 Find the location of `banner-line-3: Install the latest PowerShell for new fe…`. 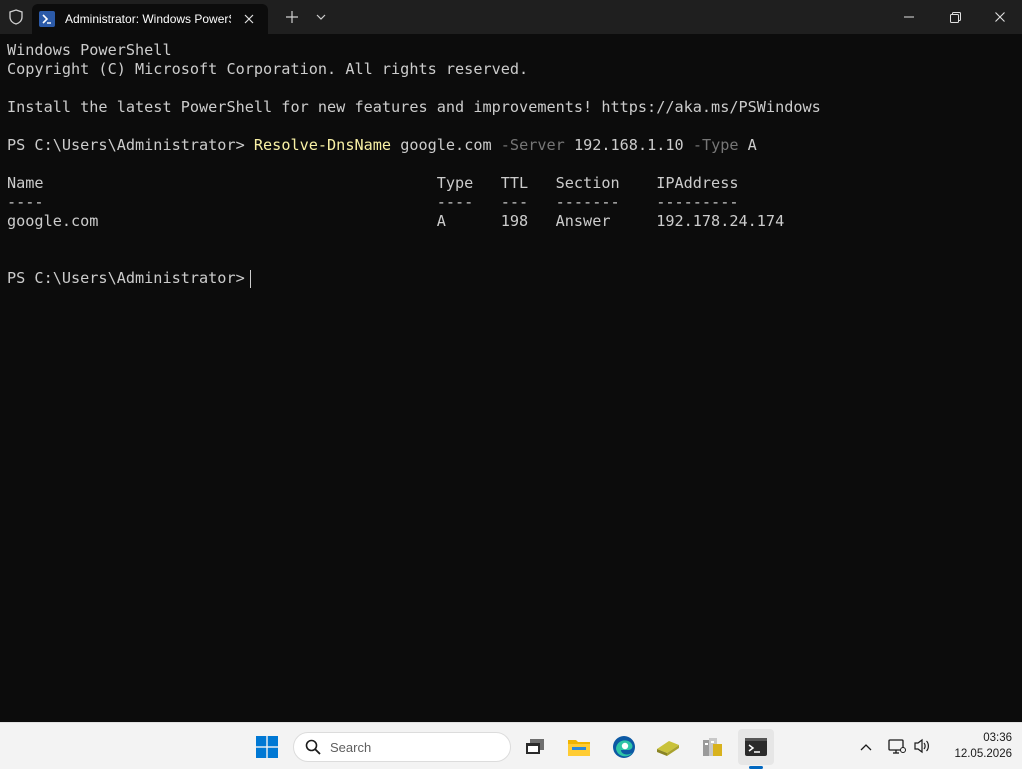

banner-line-3: Install the latest PowerShell for new fe… is located at coordinates (414, 107).